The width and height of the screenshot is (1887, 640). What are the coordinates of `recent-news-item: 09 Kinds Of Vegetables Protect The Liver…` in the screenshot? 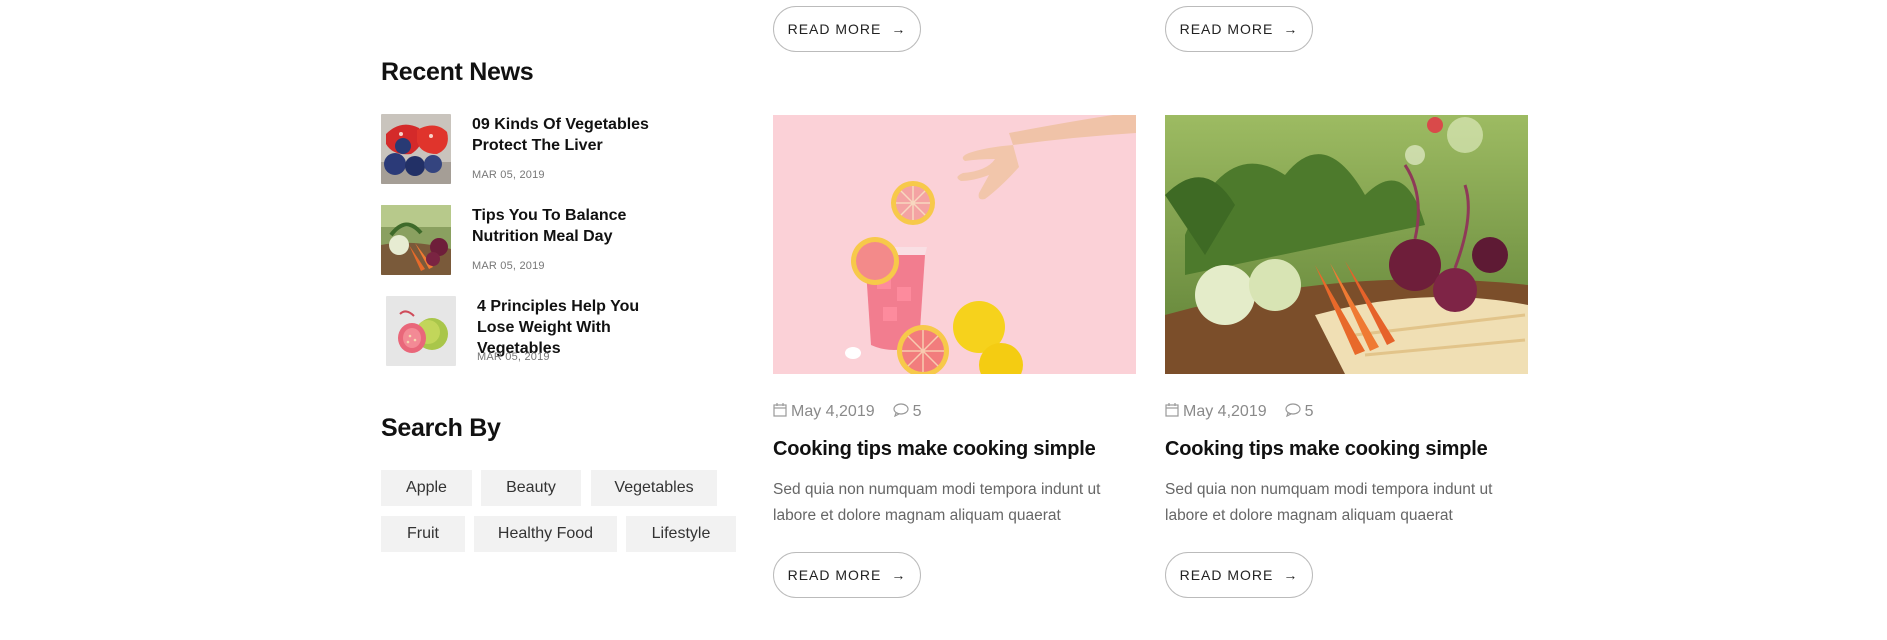 It's located at (561, 150).